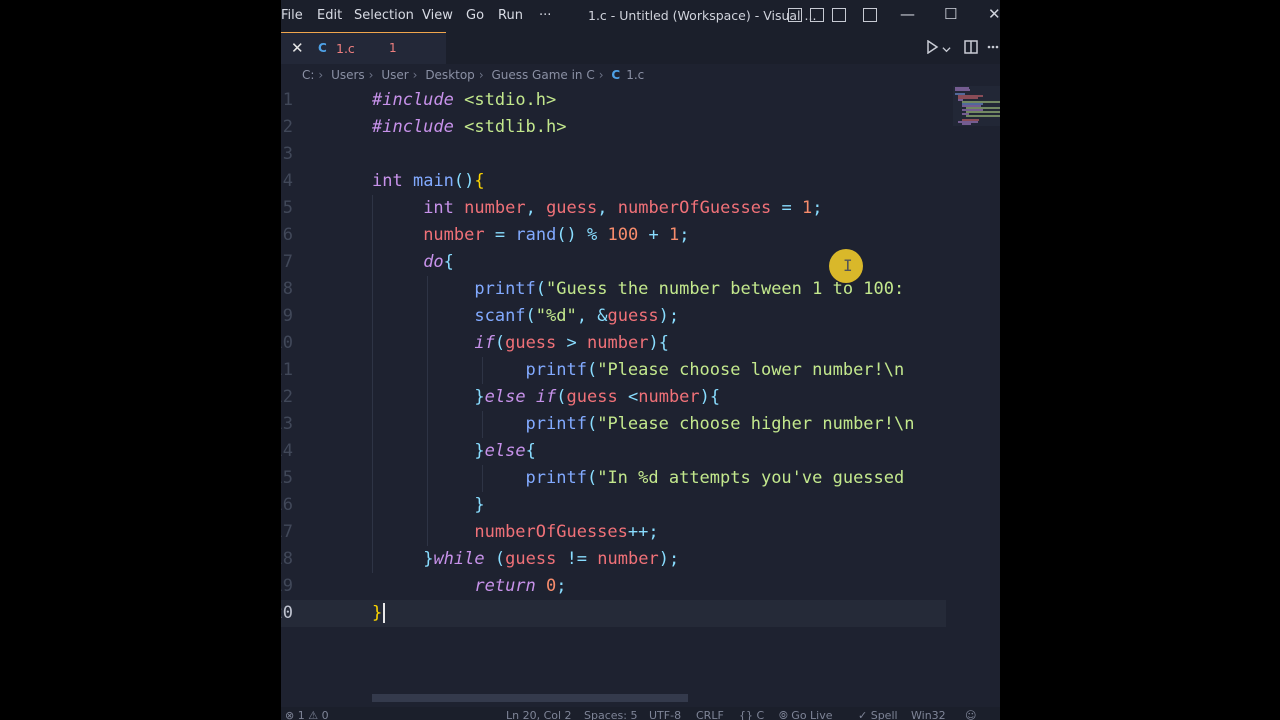 The height and width of the screenshot is (720, 1280). Describe the element at coordinates (394, 75) in the screenshot. I see `breadcrumb-item: User` at that location.